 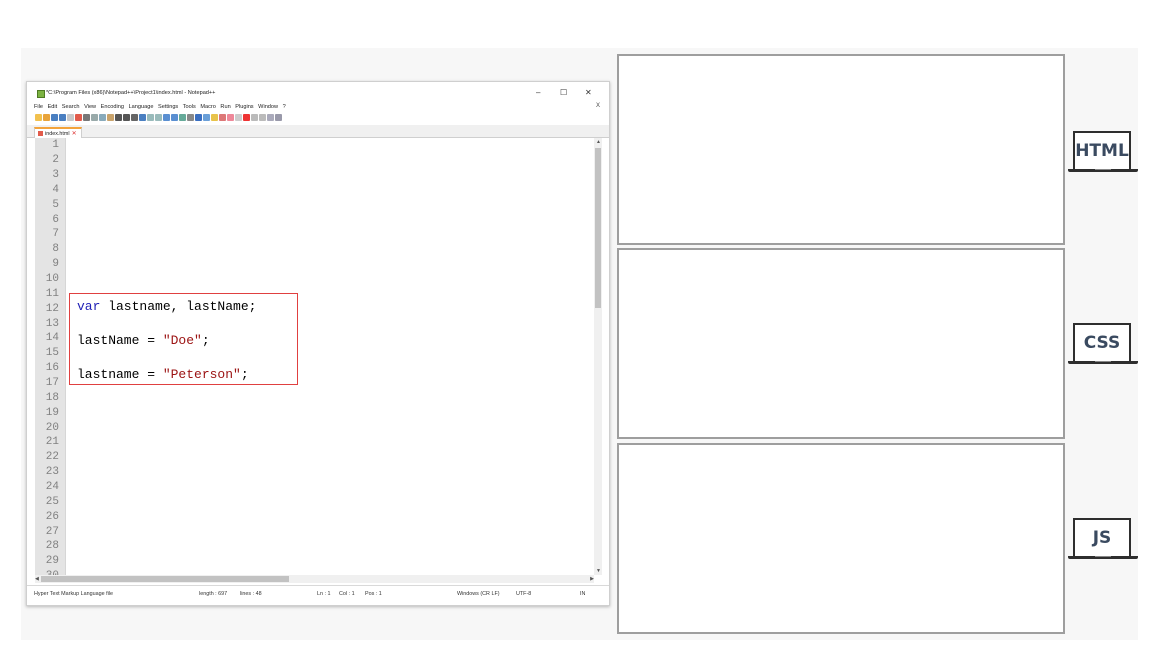 I want to click on status-encoding: UTF-8, so click(x=524, y=594).